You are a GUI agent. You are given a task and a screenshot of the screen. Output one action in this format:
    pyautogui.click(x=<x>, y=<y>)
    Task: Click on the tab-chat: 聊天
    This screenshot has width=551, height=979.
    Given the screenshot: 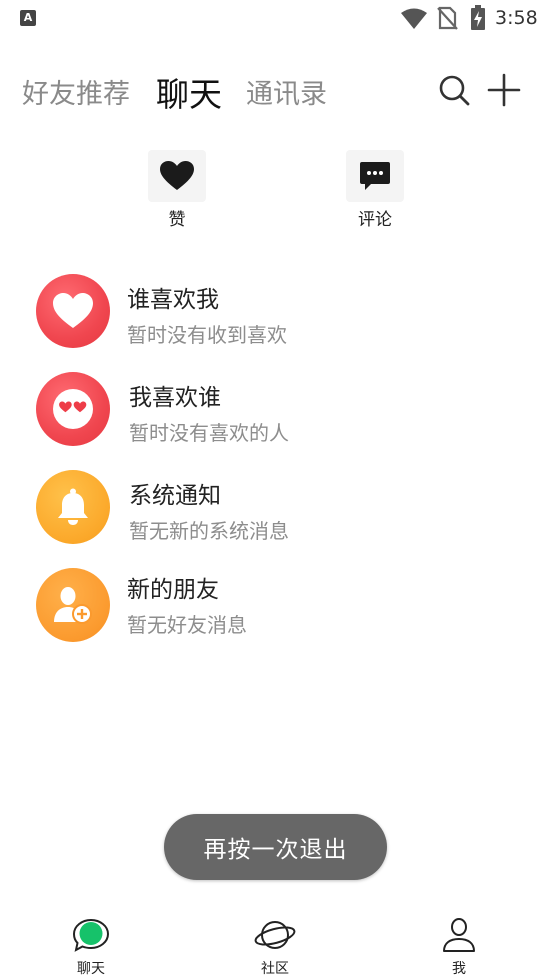 What is the action you would take?
    pyautogui.click(x=189, y=92)
    